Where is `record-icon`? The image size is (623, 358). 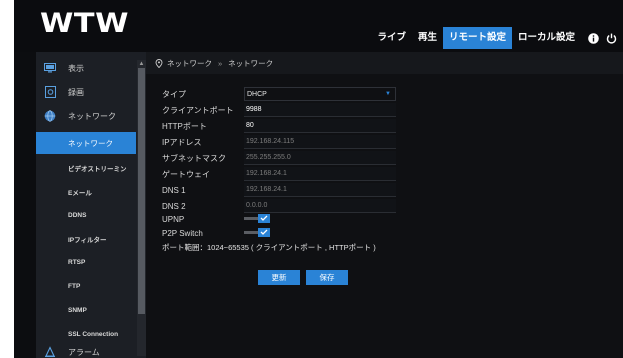
record-icon is located at coordinates (50, 92).